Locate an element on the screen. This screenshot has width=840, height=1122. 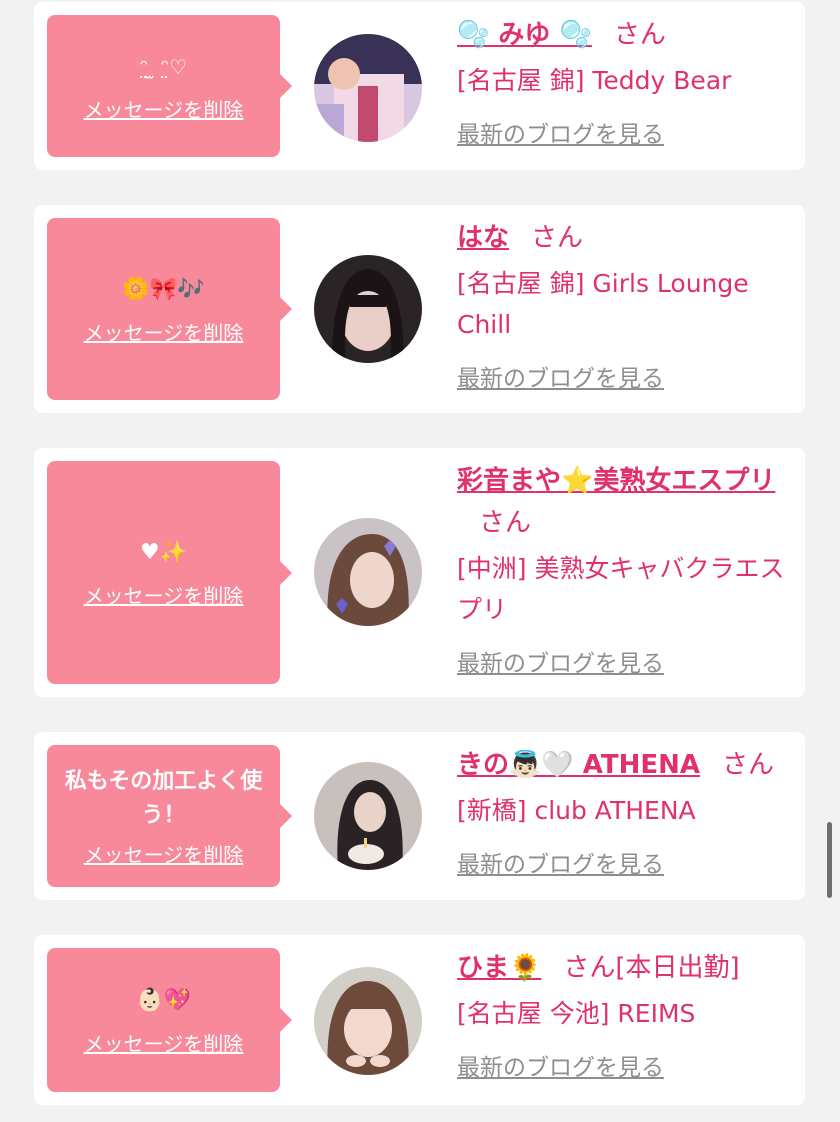
message-text: ᵔ̤ ̫ ᵔ̤♡ is located at coordinates (163, 66).